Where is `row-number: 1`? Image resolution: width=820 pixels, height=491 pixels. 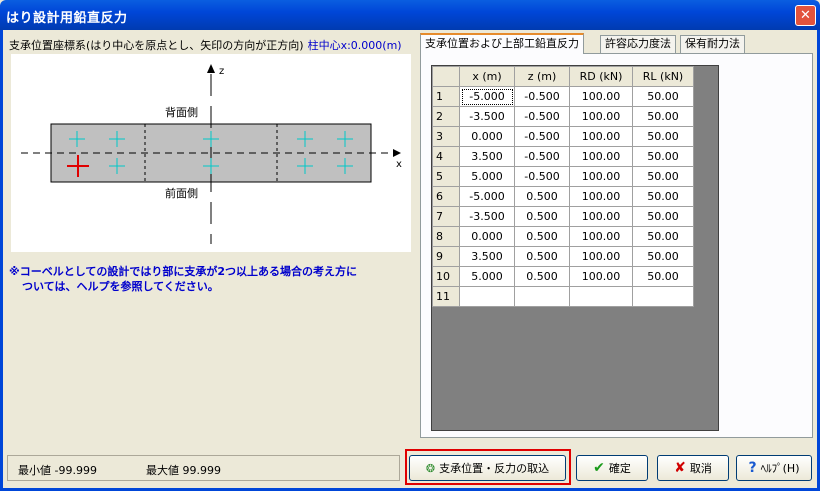
row-number: 1 is located at coordinates (446, 96).